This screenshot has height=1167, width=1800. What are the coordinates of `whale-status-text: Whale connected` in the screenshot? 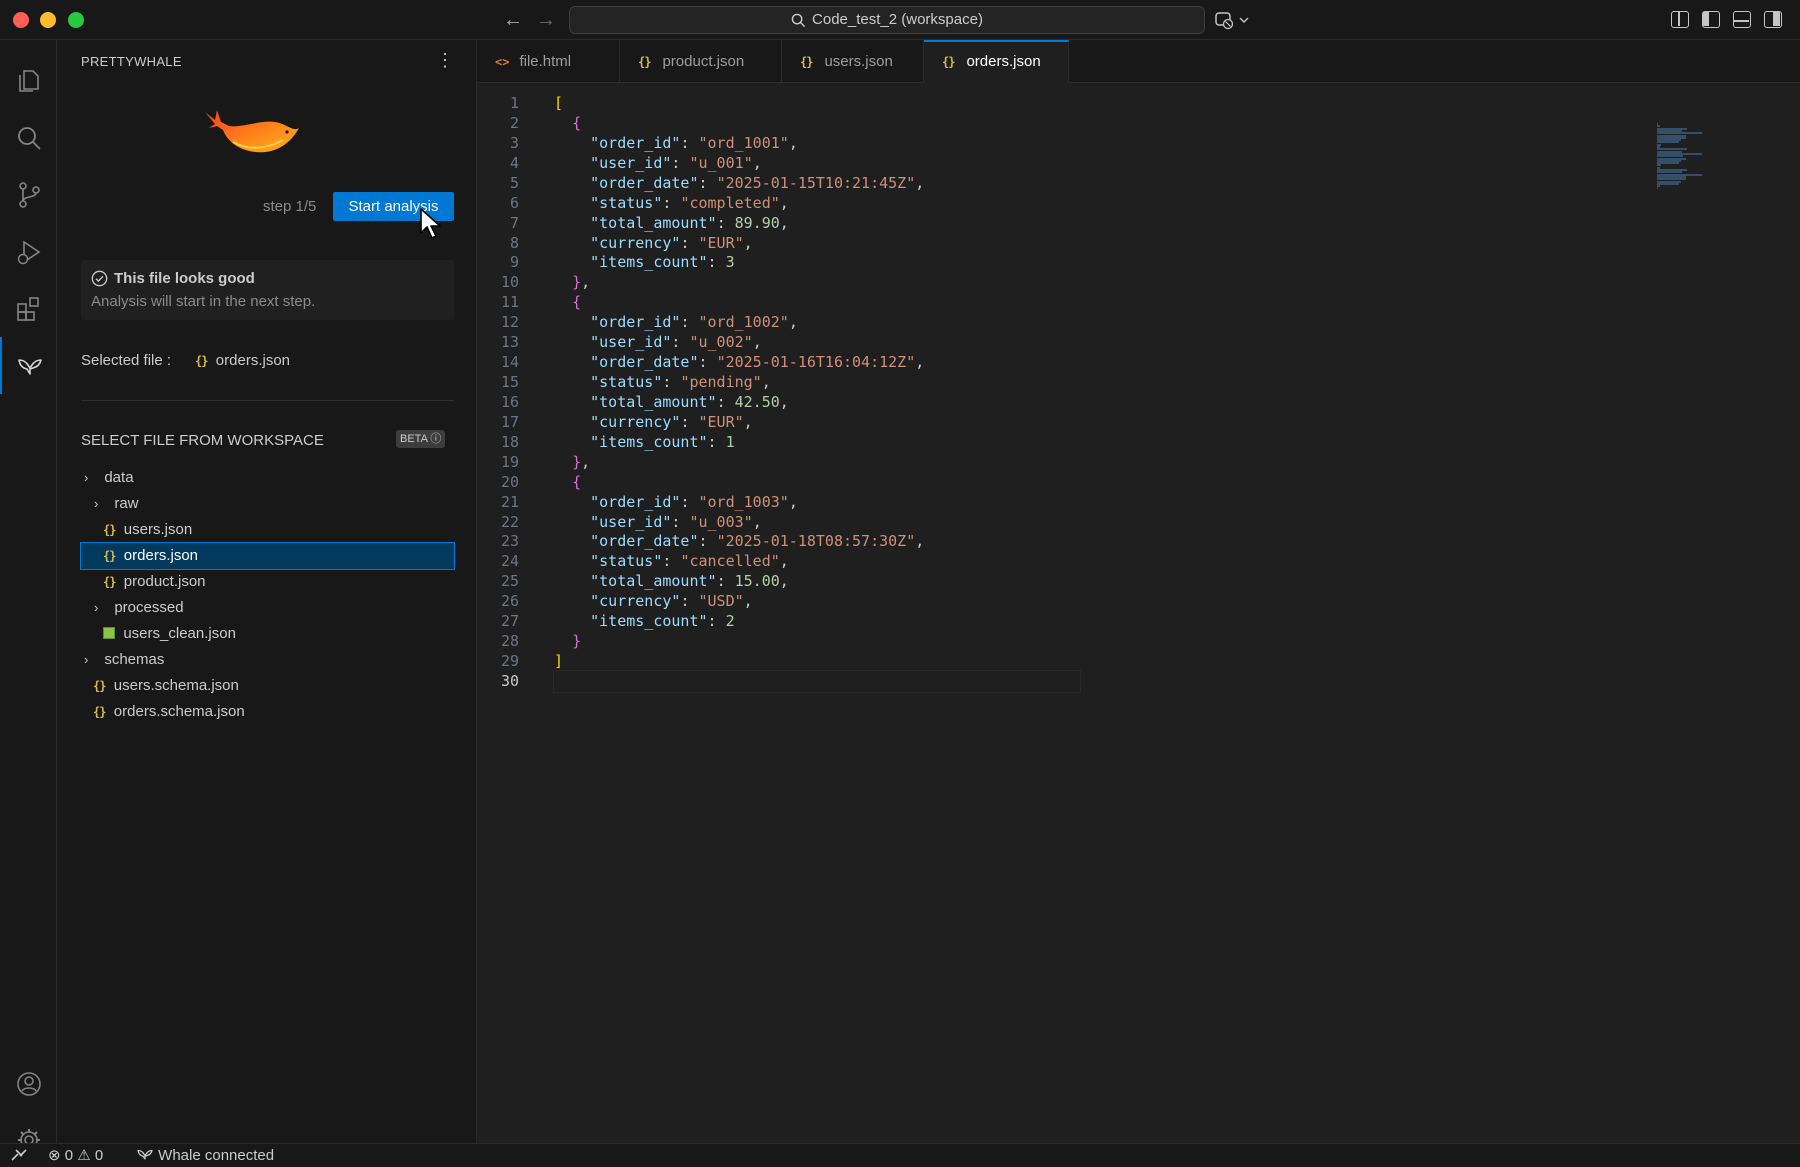 It's located at (216, 1155).